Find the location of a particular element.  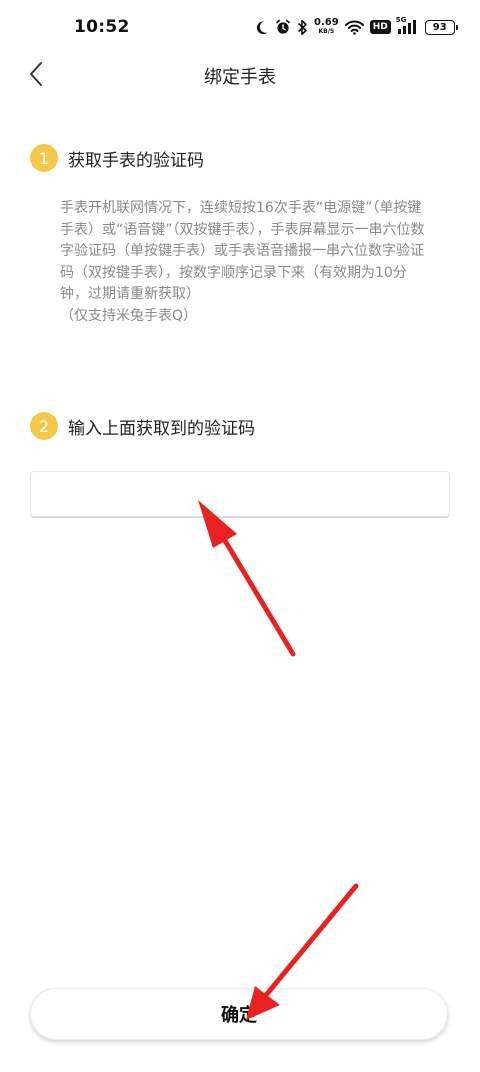

battery-indicator: 93 is located at coordinates (441, 27).